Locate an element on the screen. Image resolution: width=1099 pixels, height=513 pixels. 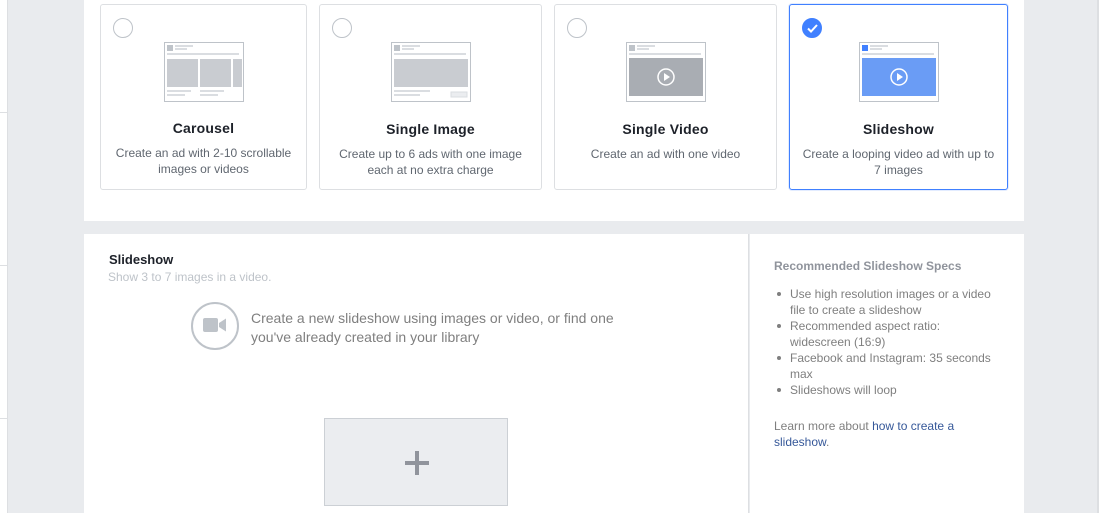
slideshow-icon is located at coordinates (898, 72).